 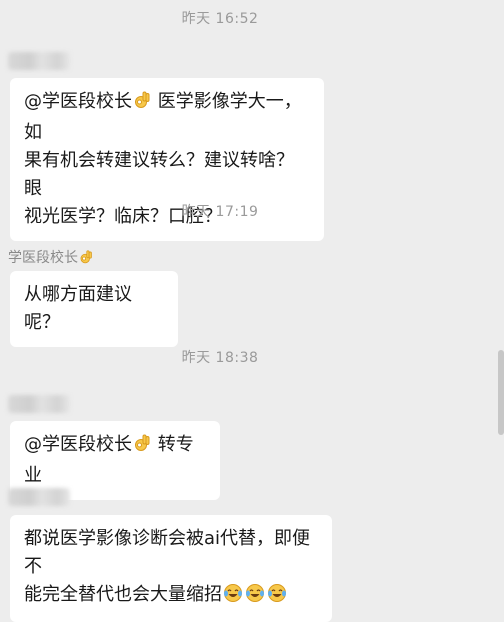 I want to click on sender-name: 学医段校长, so click(x=51, y=258).